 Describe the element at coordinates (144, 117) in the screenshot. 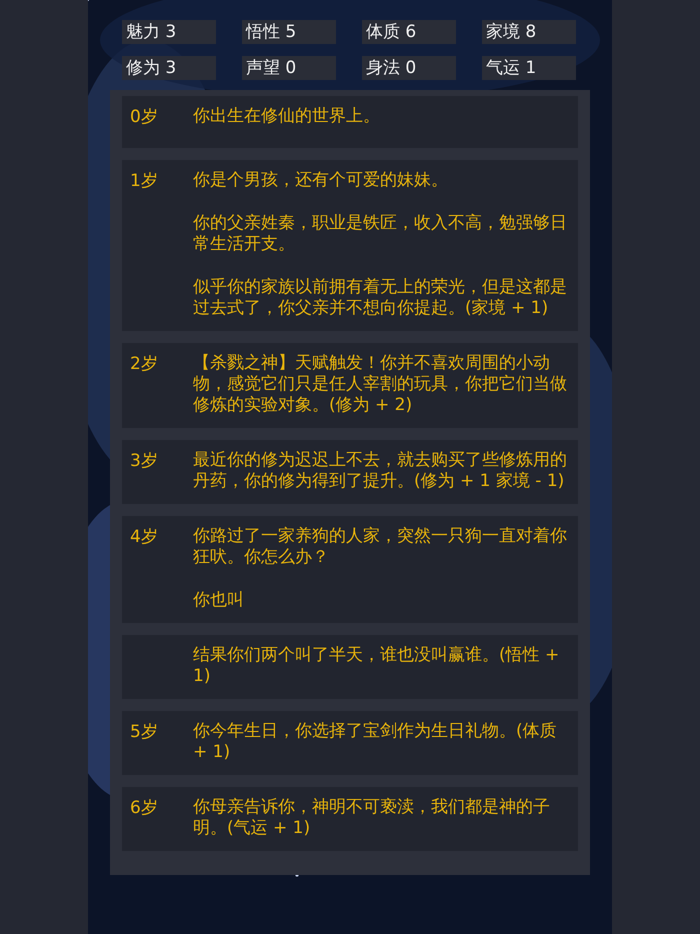

I see `age-label: 0岁` at that location.